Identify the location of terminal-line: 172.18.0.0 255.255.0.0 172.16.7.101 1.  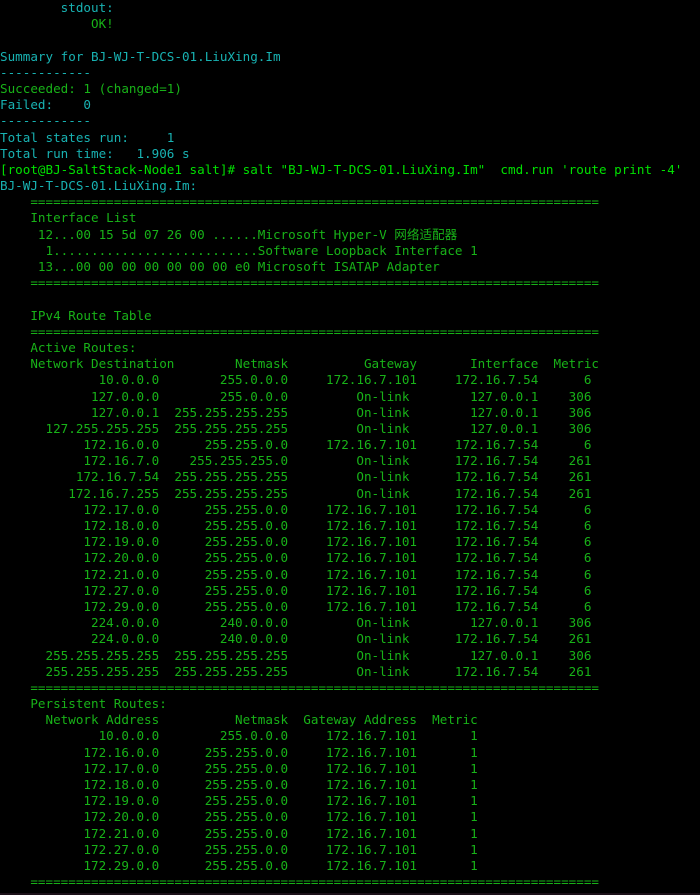
(350, 785).